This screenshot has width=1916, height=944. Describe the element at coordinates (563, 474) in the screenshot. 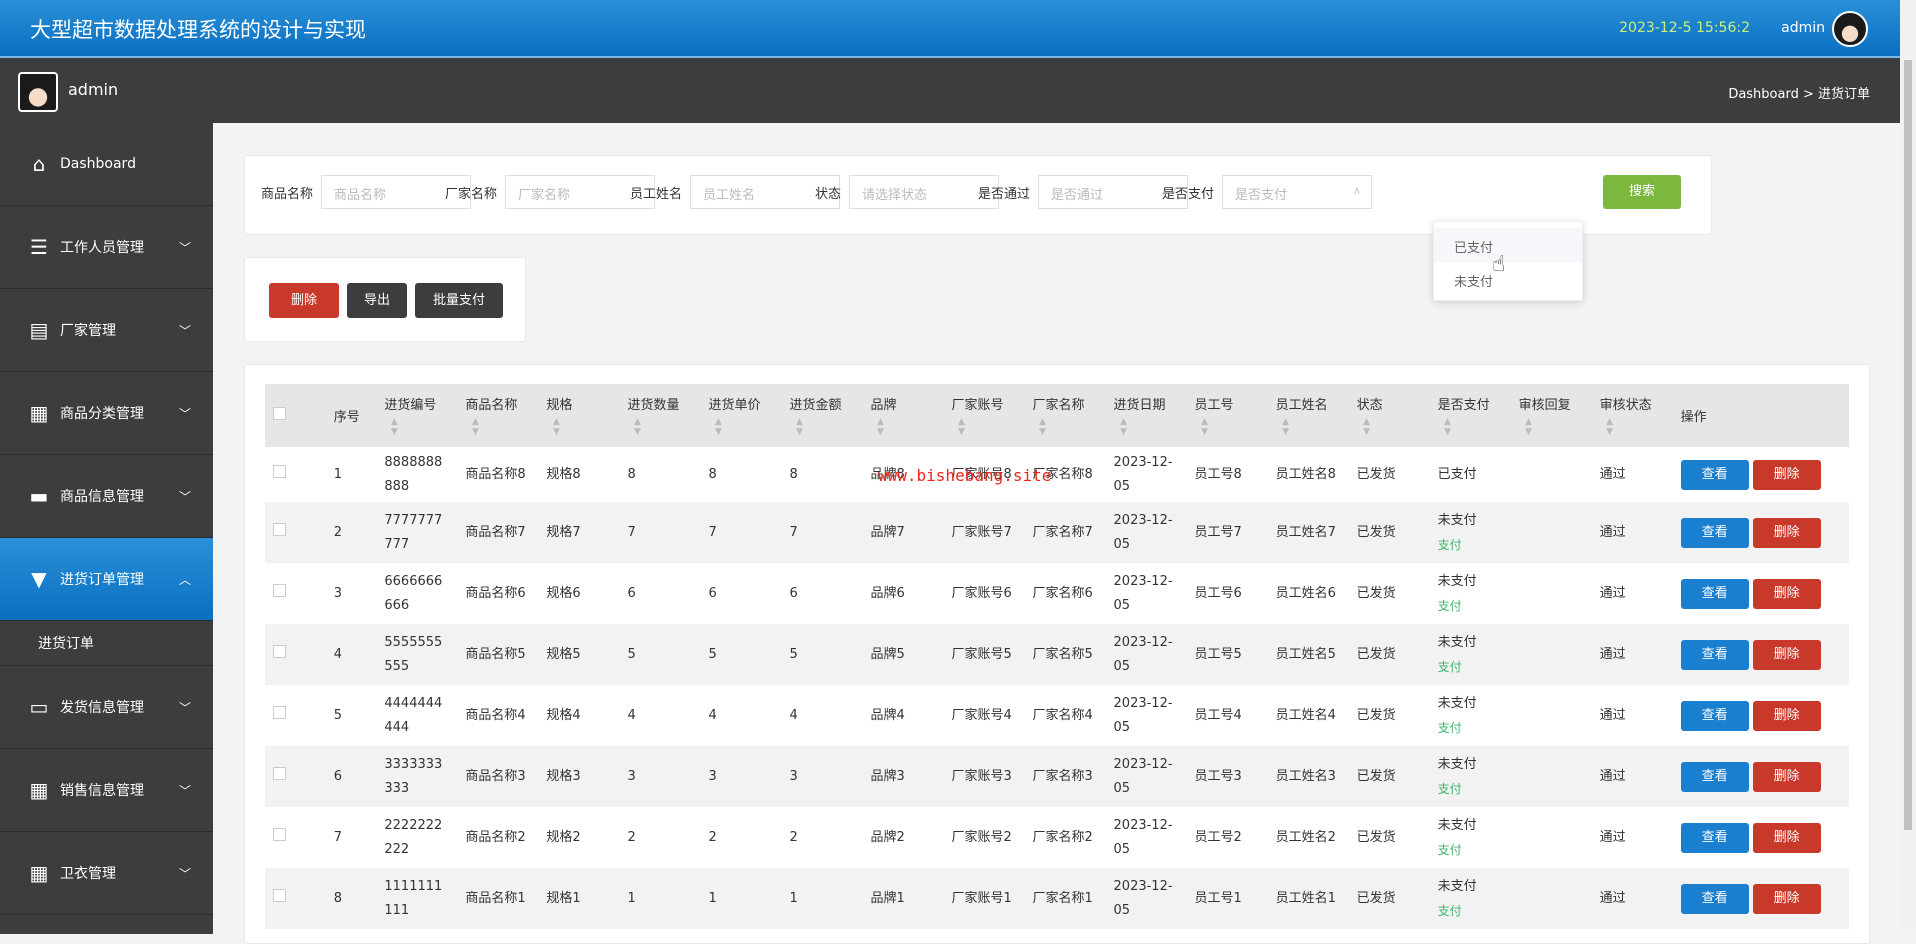

I see `cell-spec: 规格8` at that location.